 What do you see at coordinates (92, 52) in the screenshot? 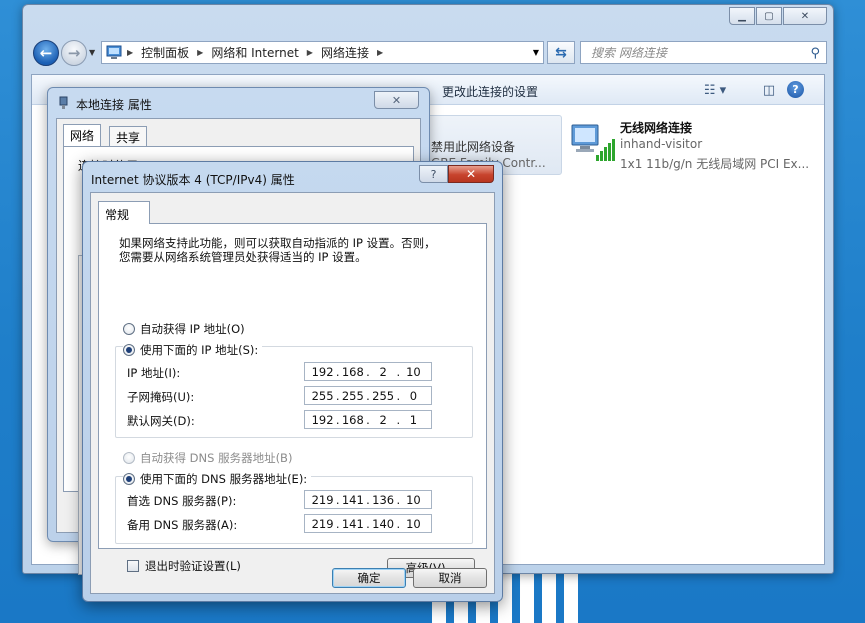
I see `recent-pages-dropdown: ▼` at bounding box center [92, 52].